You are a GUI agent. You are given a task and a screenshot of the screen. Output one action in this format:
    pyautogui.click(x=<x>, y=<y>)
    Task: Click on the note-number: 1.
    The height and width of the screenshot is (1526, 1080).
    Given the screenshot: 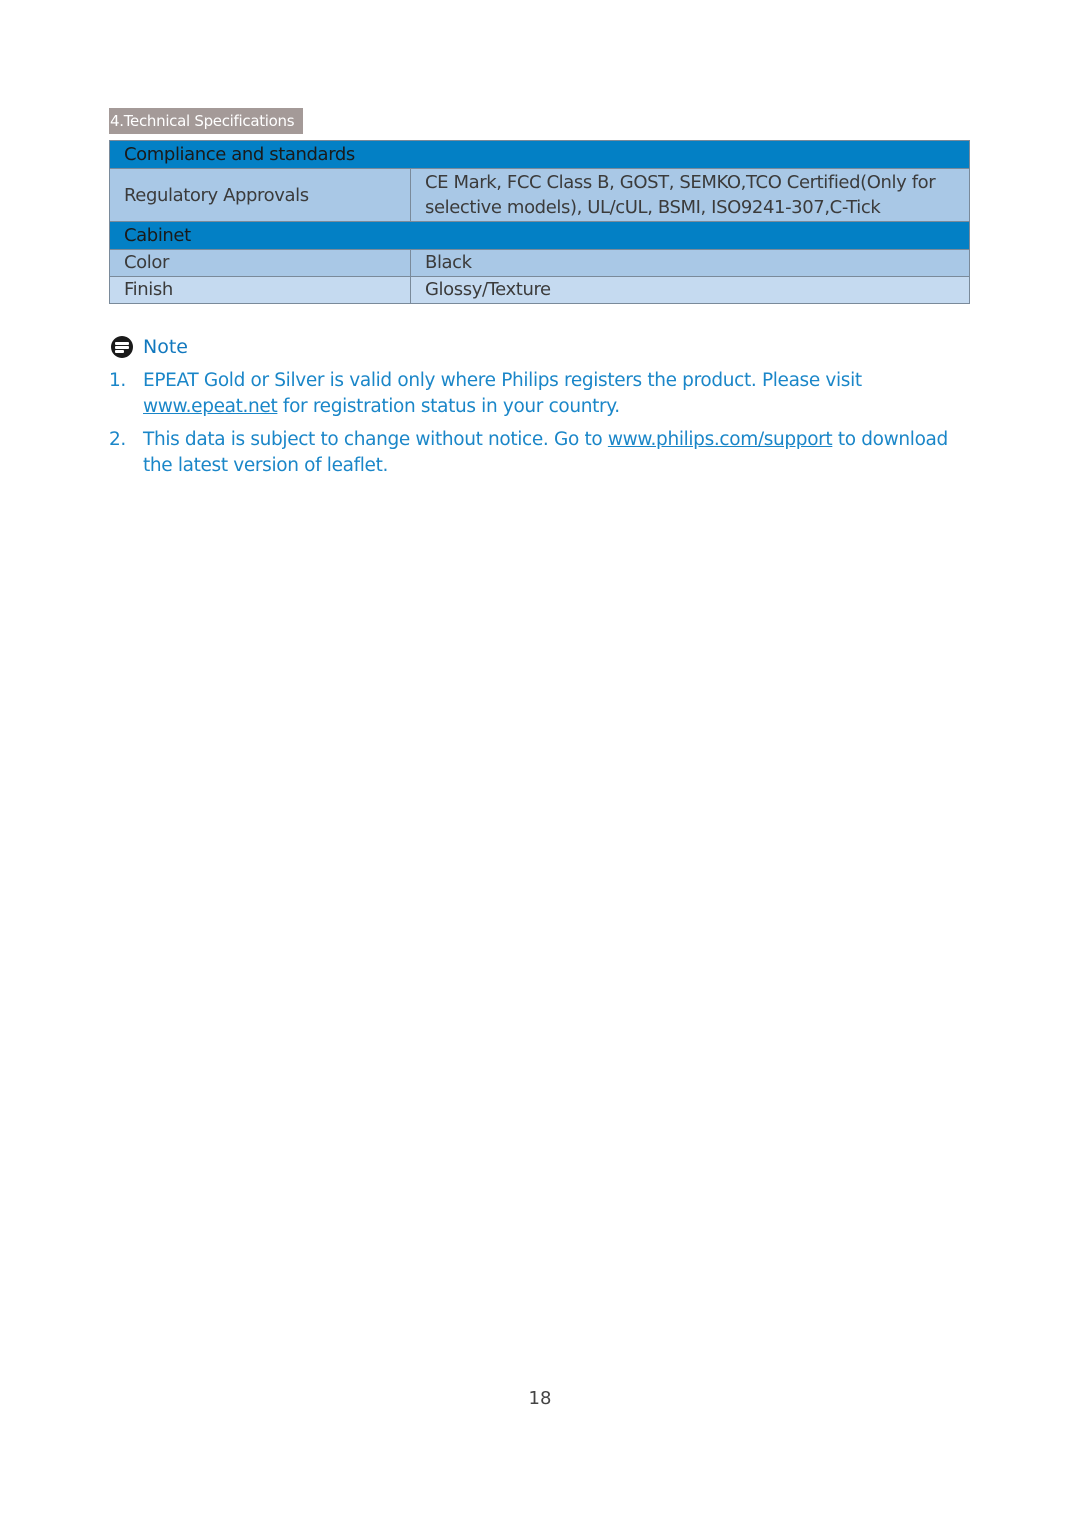 What is the action you would take?
    pyautogui.click(x=117, y=380)
    